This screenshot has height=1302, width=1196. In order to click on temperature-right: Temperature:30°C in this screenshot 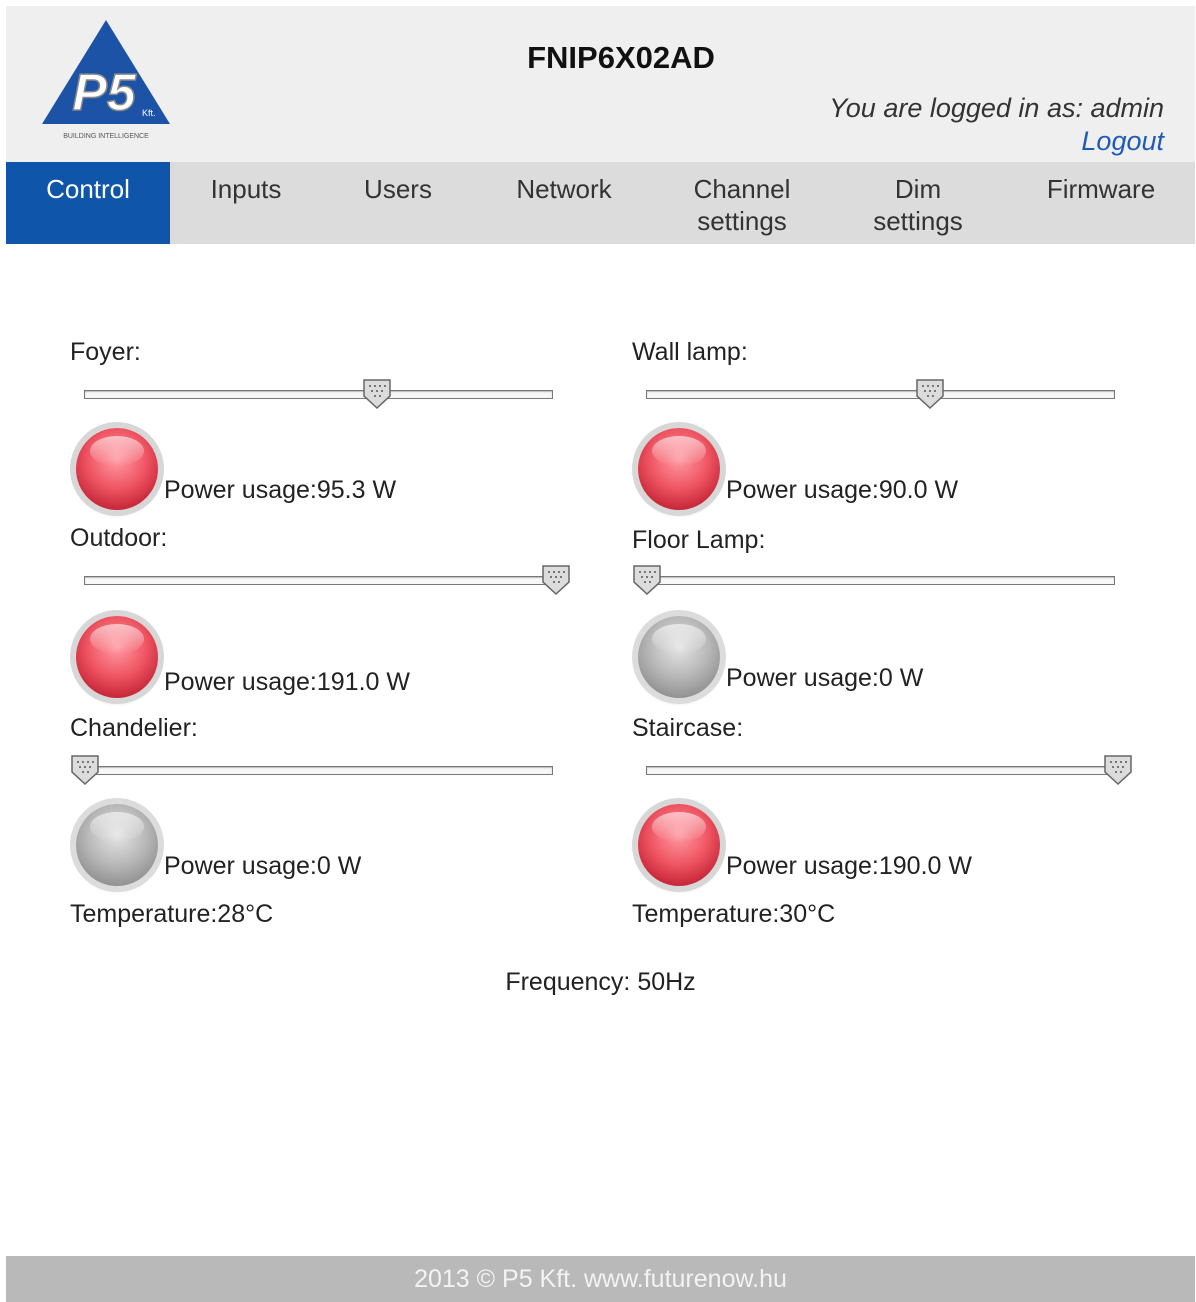, I will do `click(734, 914)`.